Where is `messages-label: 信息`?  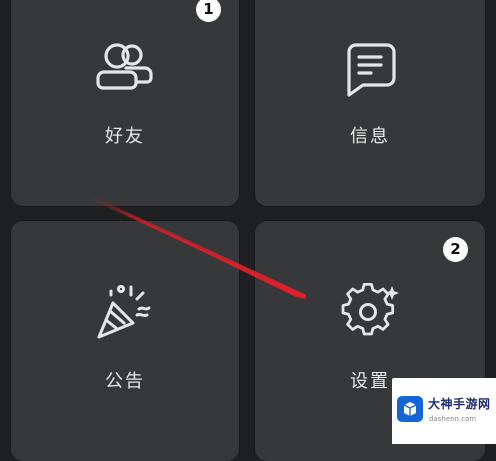 messages-label: 信息 is located at coordinates (370, 136).